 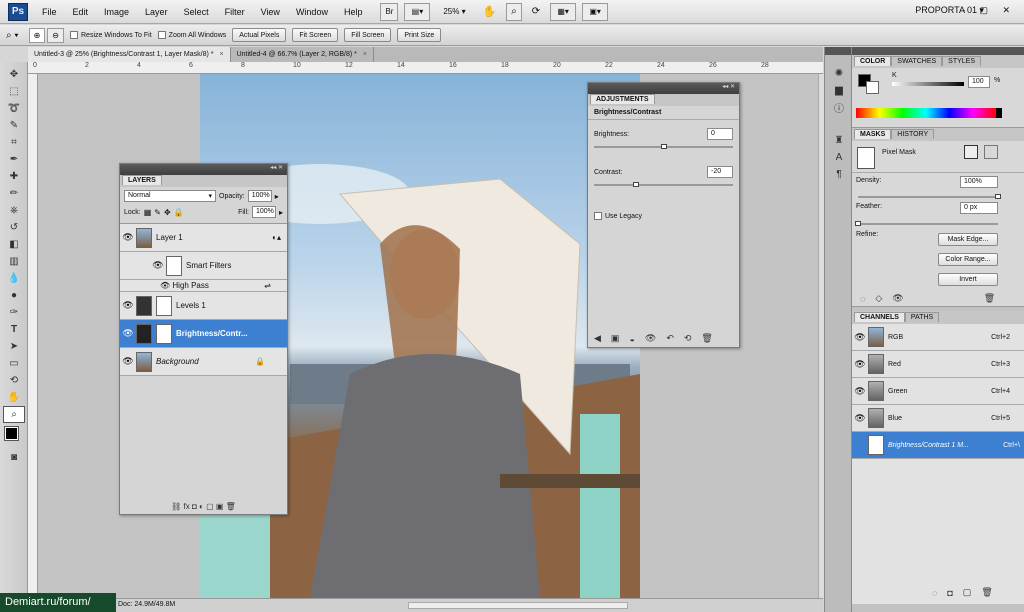 I want to click on rotate-view-icon: ⟳, so click(x=536, y=12).